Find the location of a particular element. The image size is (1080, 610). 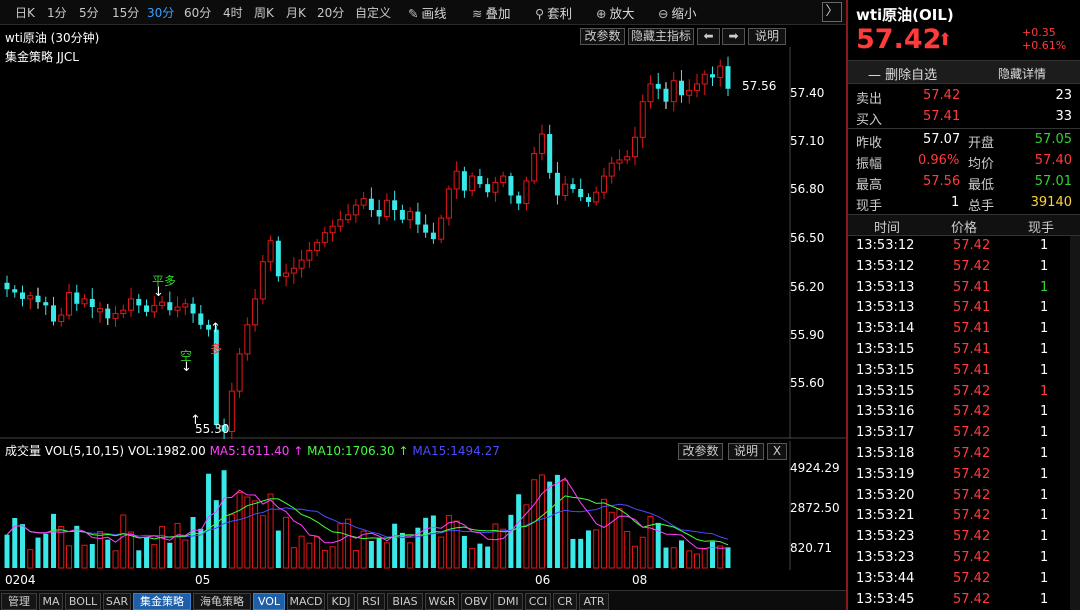

tick-time: 13:53:16 is located at coordinates (885, 412).